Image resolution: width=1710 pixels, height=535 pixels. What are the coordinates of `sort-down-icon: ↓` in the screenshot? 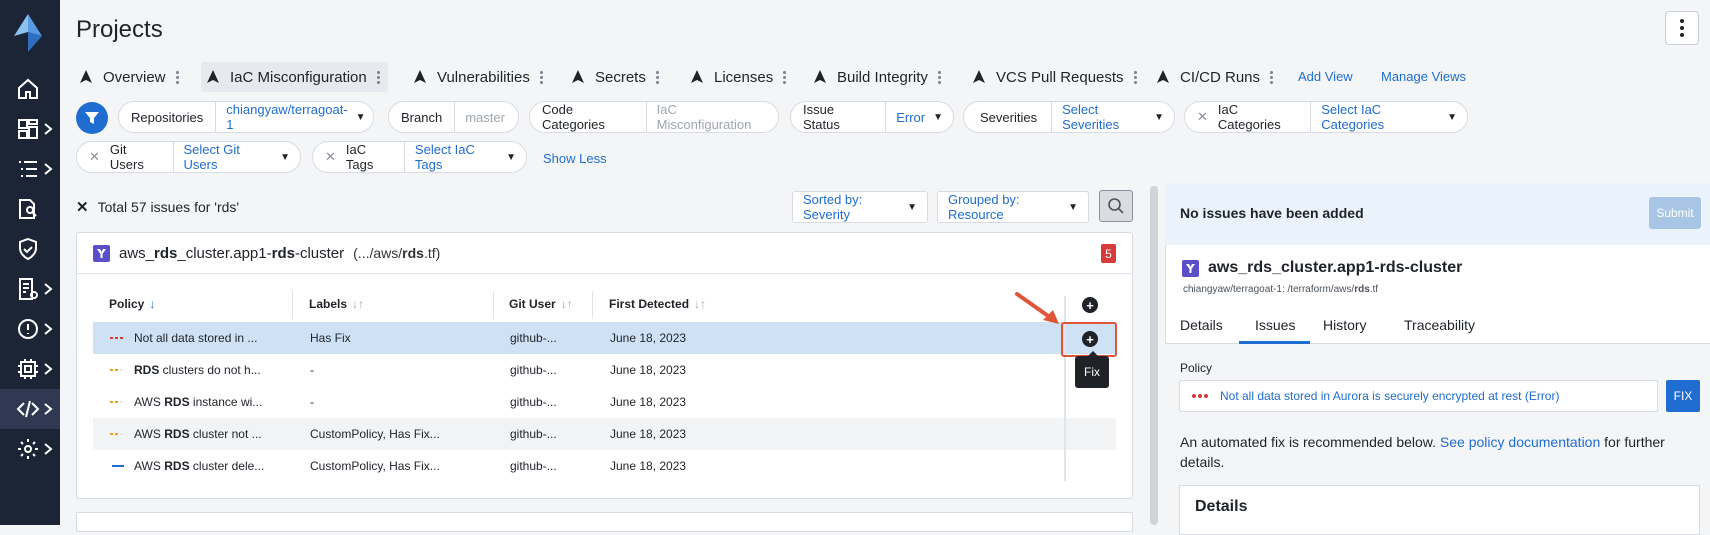 It's located at (152, 304).